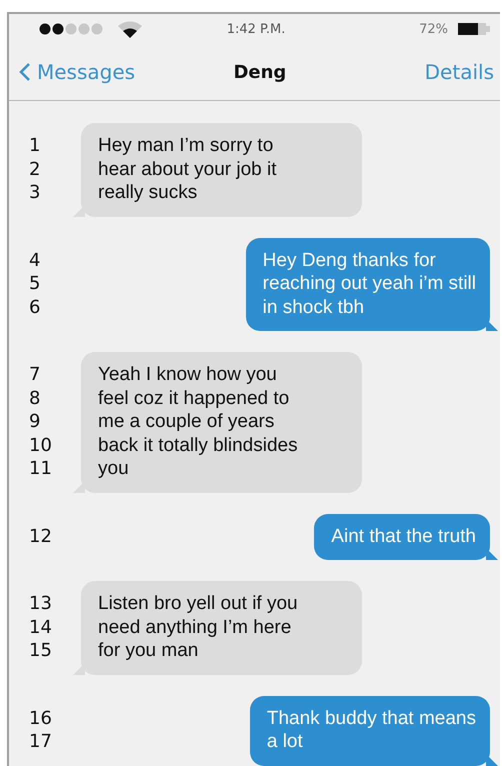 This screenshot has width=502, height=766. What do you see at coordinates (35, 169) in the screenshot?
I see `line-number: 2` at bounding box center [35, 169].